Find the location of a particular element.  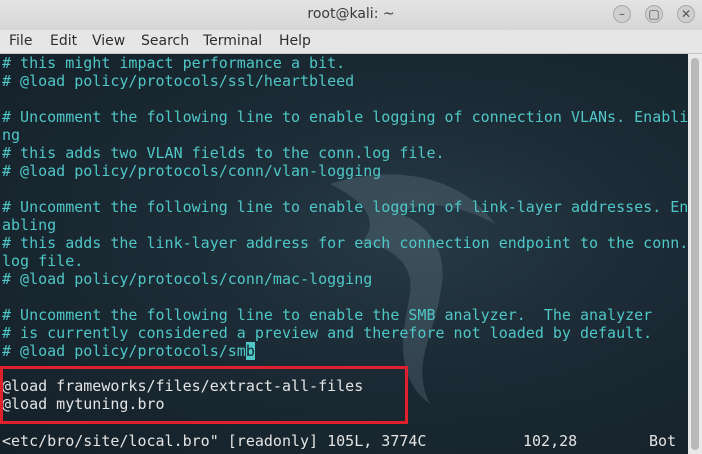

window-title: root@kali: ~ is located at coordinates (351, 14).